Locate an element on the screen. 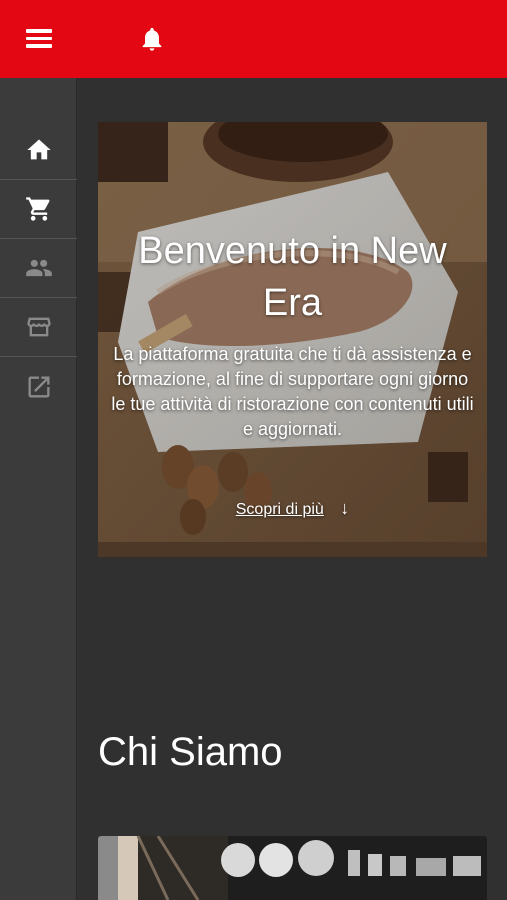 The image size is (507, 900). cart-icon is located at coordinates (37, 209).